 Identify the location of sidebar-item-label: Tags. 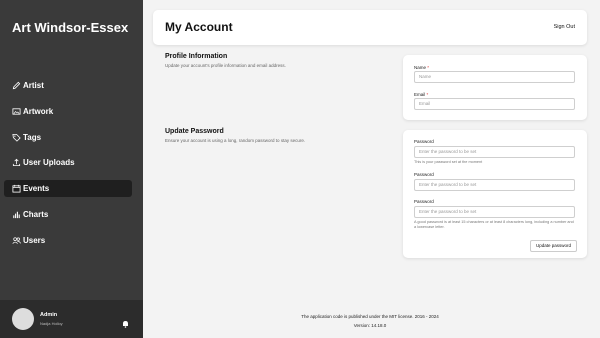
(32, 137).